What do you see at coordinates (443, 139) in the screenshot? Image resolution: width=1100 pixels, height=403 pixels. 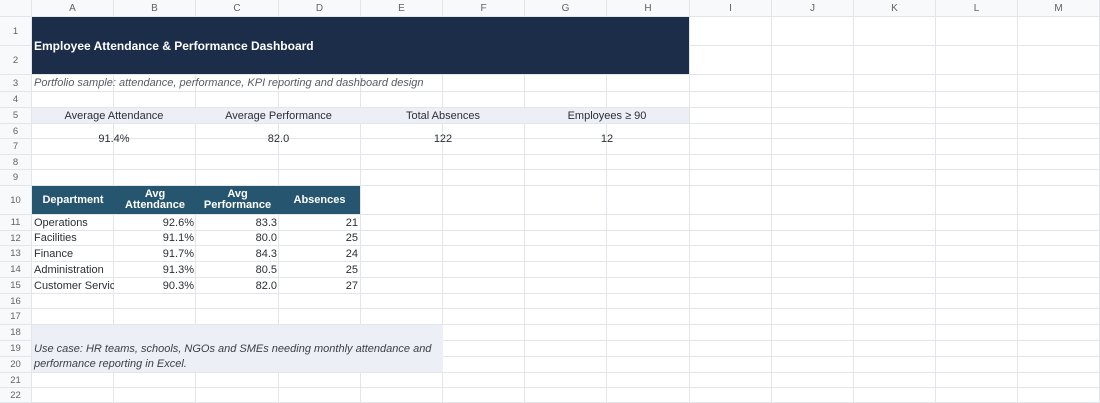 I see `kpi-value-total-absences: 122` at bounding box center [443, 139].